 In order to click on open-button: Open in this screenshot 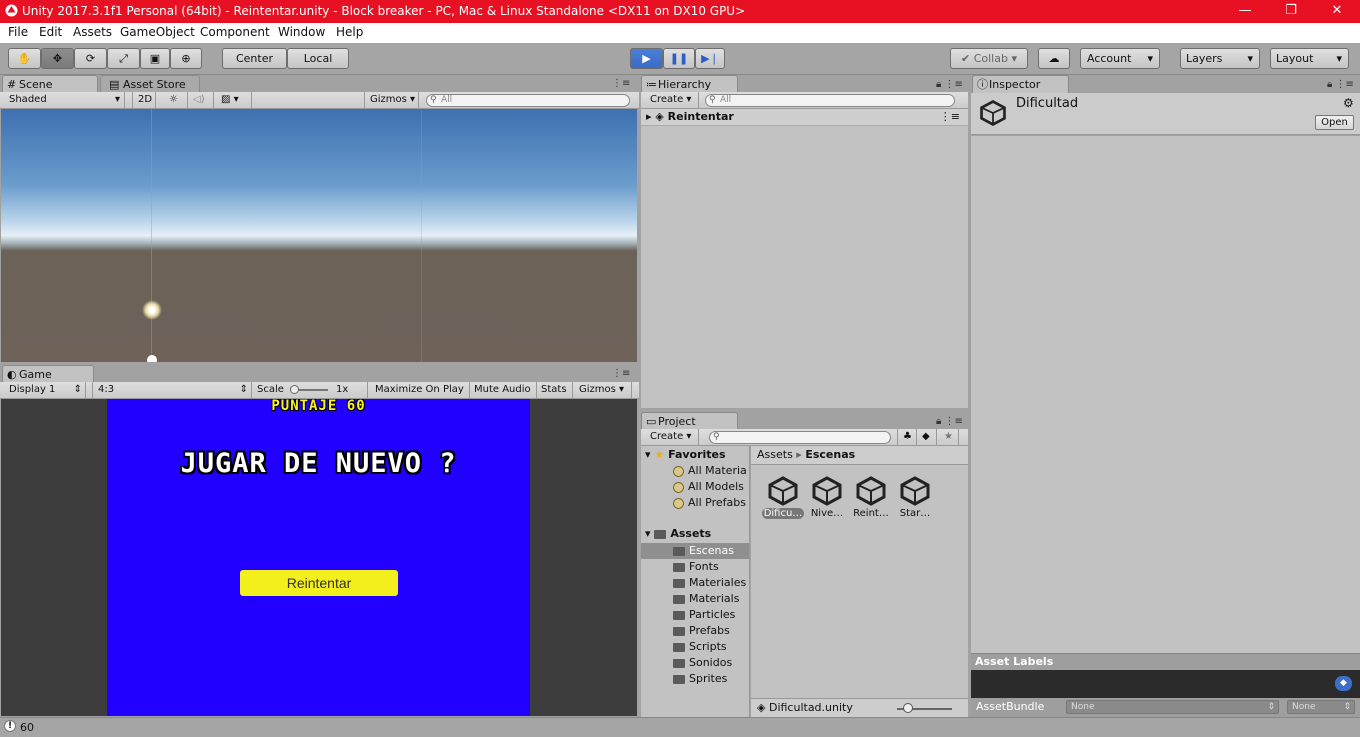, I will do `click(1334, 122)`.